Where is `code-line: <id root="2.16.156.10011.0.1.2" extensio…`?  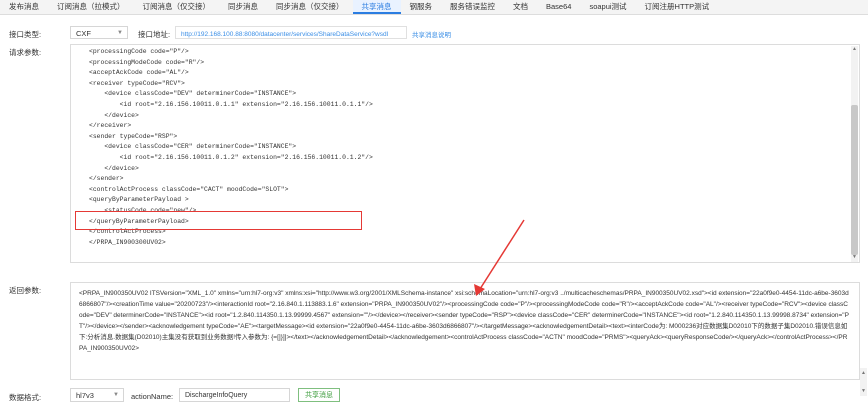
code-line: <id root="2.16.156.10011.0.1.2" extensio… is located at coordinates (231, 157).